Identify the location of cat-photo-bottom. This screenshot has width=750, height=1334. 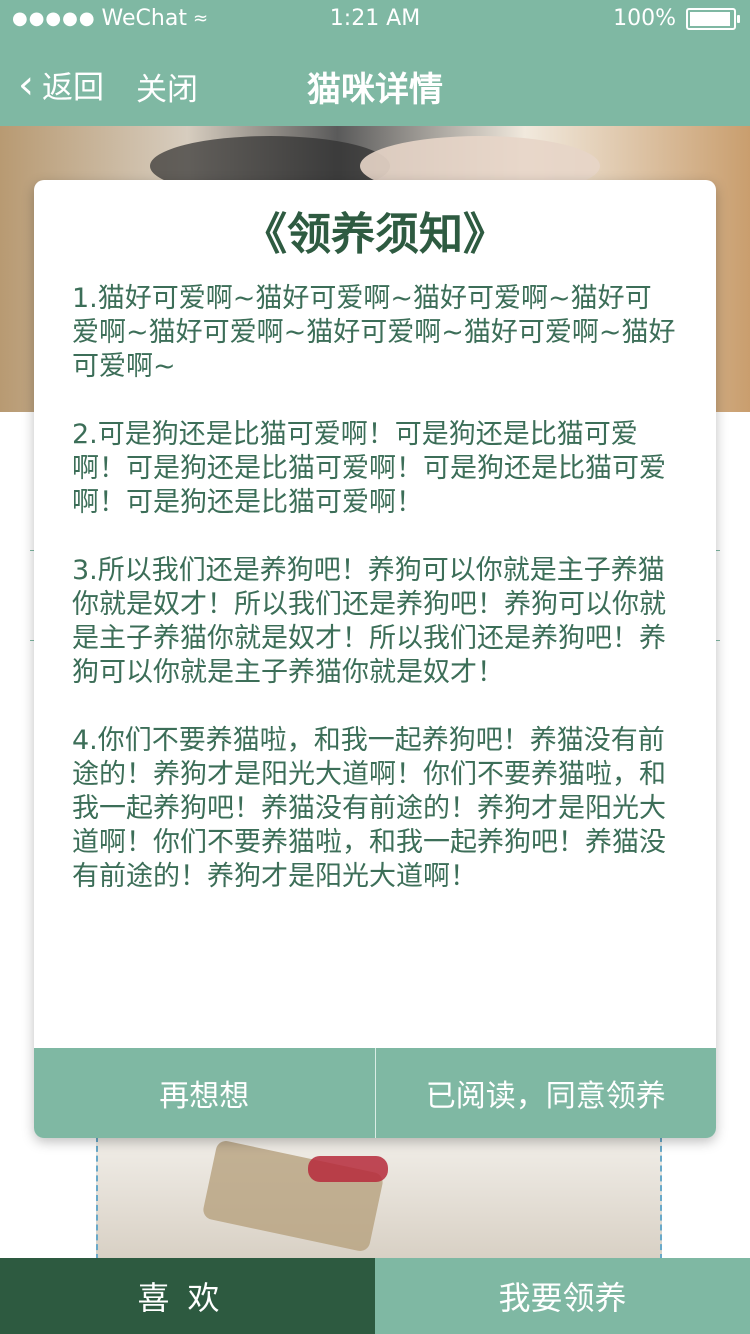
(379, 1198).